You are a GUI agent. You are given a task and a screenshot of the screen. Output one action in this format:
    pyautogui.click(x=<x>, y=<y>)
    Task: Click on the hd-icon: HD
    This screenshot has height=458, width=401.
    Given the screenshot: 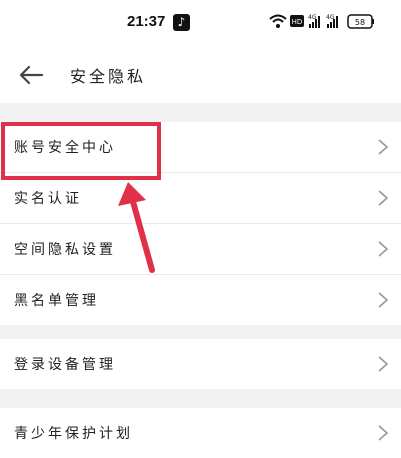 What is the action you would take?
    pyautogui.click(x=297, y=21)
    